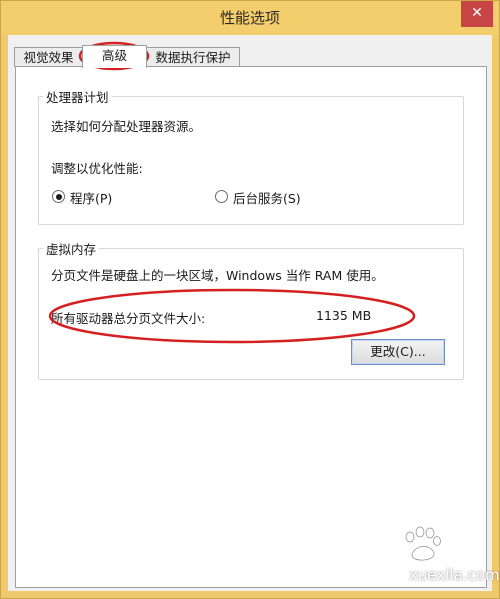 The height and width of the screenshot is (599, 500). I want to click on virtual-memory-title: 虚拟内存, so click(71, 248).